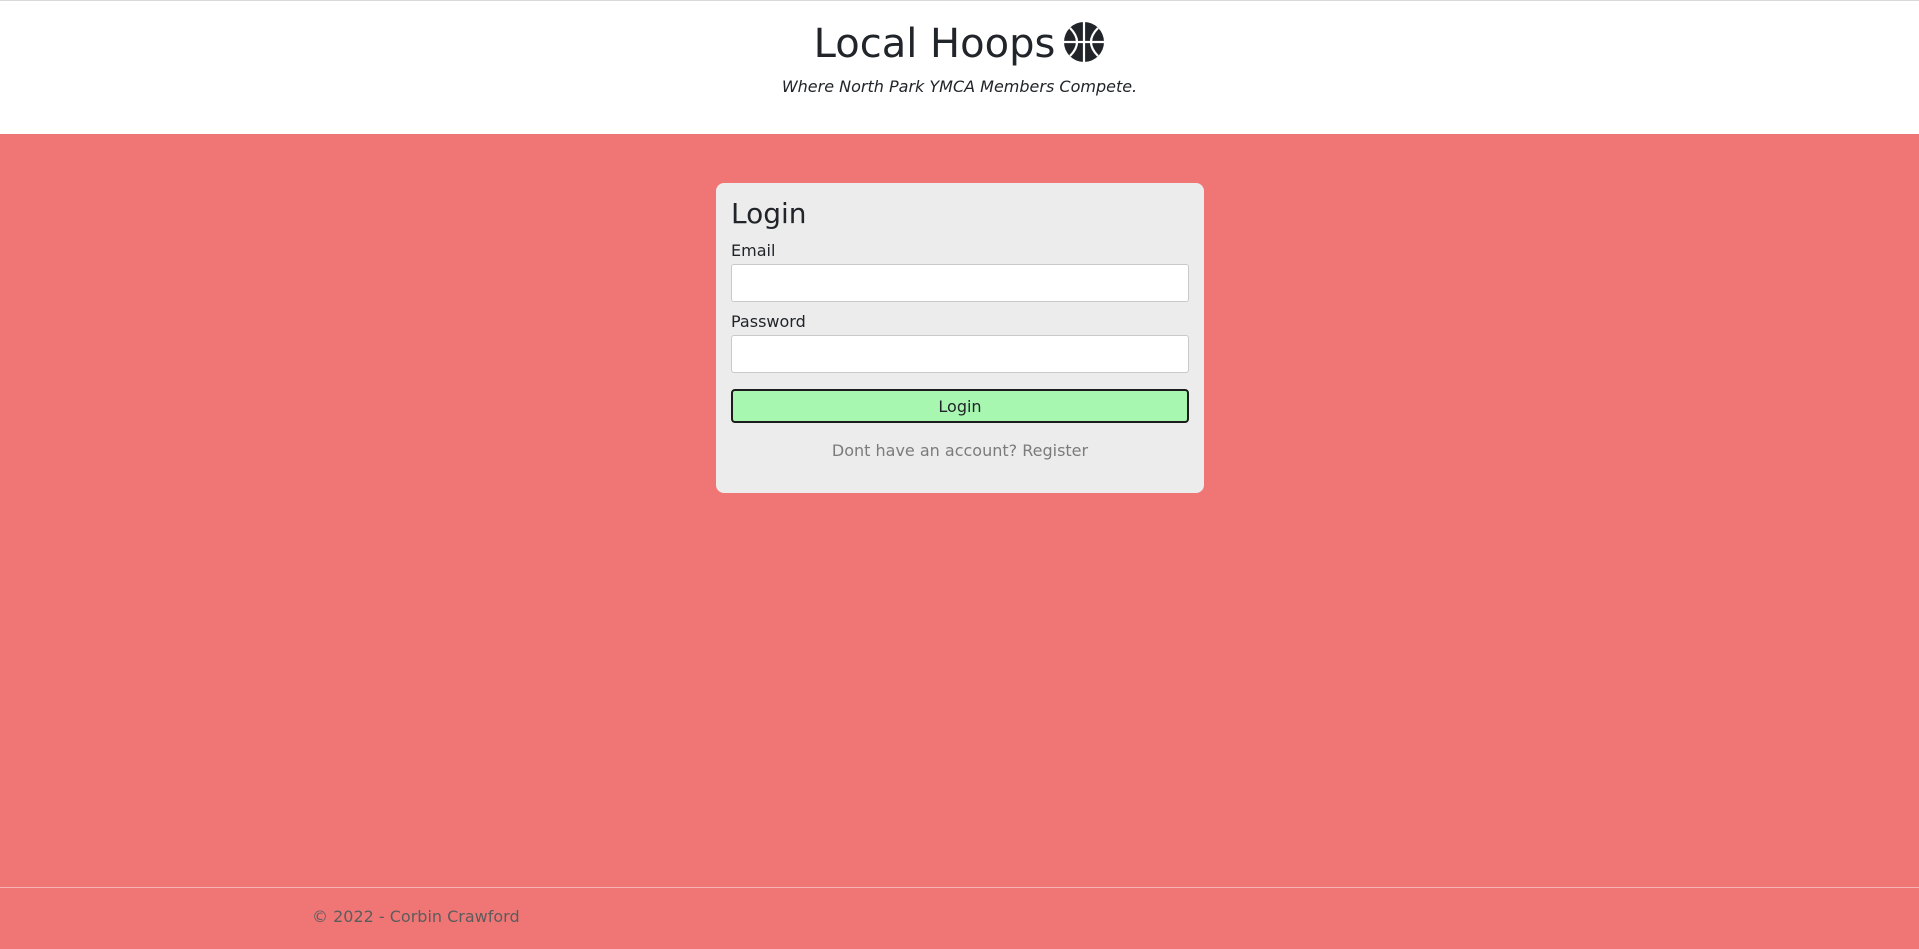  I want to click on password-label: Password, so click(768, 321).